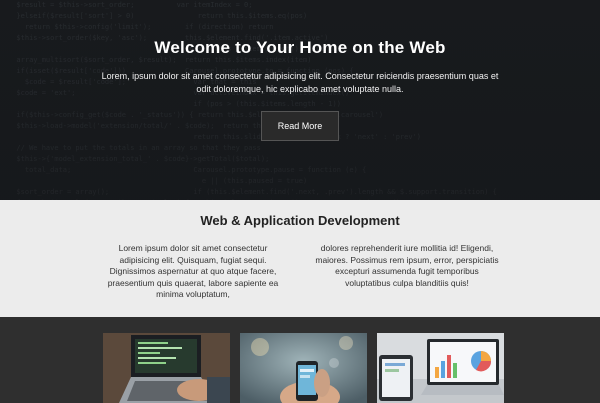 The width and height of the screenshot is (600, 403). I want to click on gallery-image-charts-on-devices, so click(440, 368).